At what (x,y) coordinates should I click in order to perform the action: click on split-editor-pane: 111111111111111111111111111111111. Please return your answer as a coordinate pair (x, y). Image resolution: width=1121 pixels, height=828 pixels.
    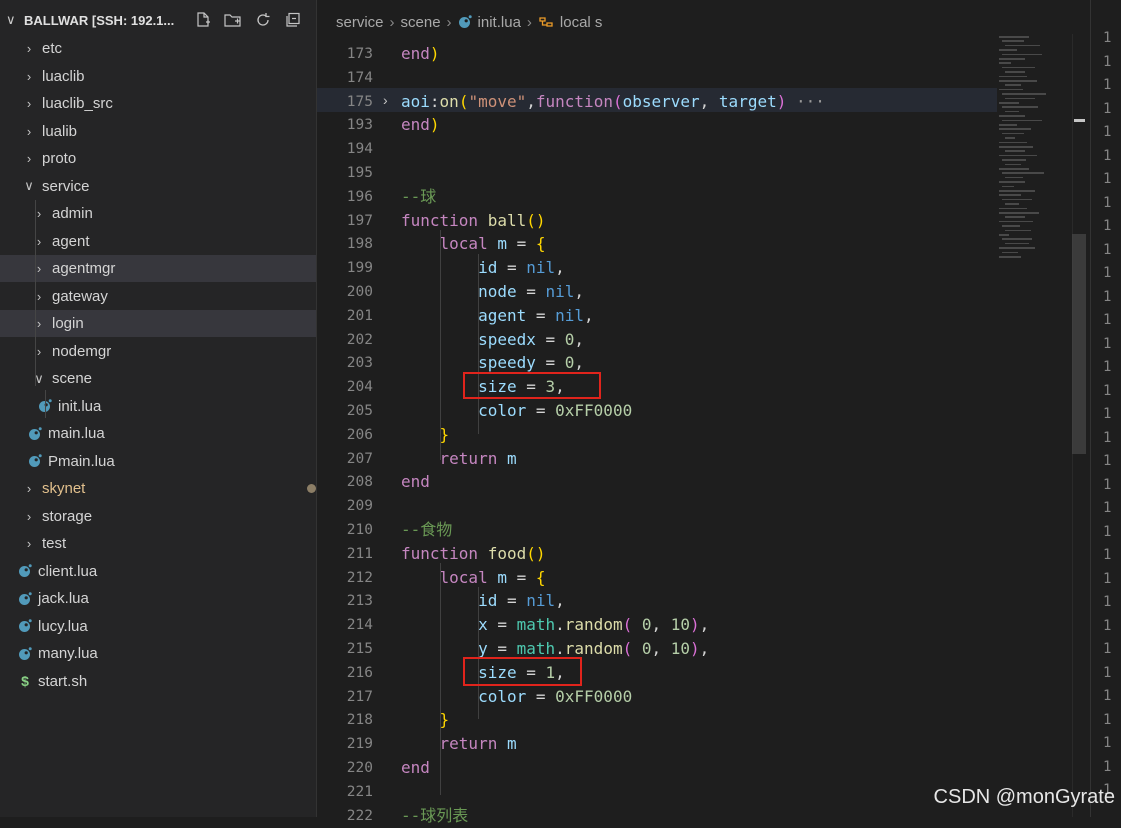
    Looking at the image, I should click on (1105, 408).